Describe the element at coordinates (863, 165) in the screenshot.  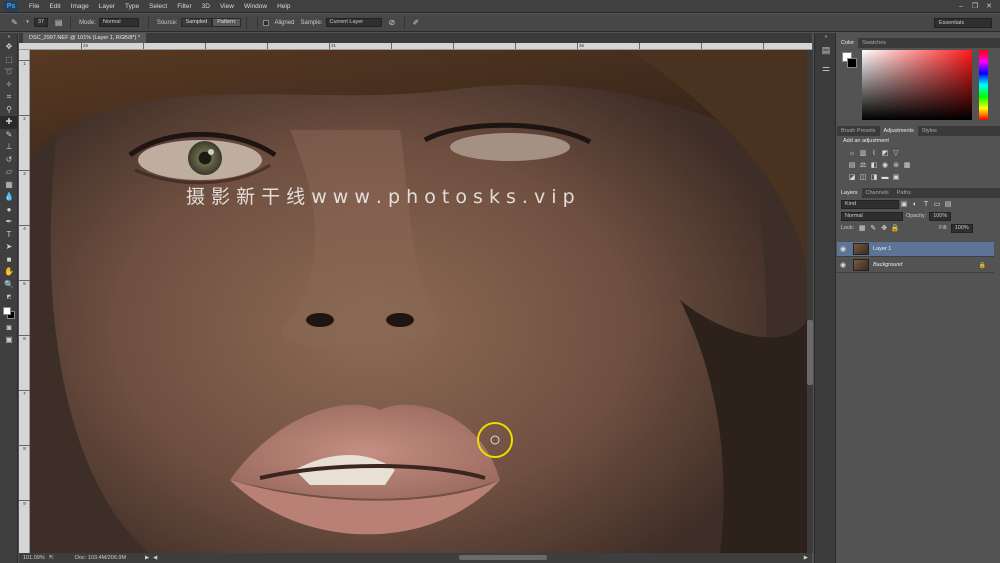
I see `color-balance-icon: ⚖` at that location.